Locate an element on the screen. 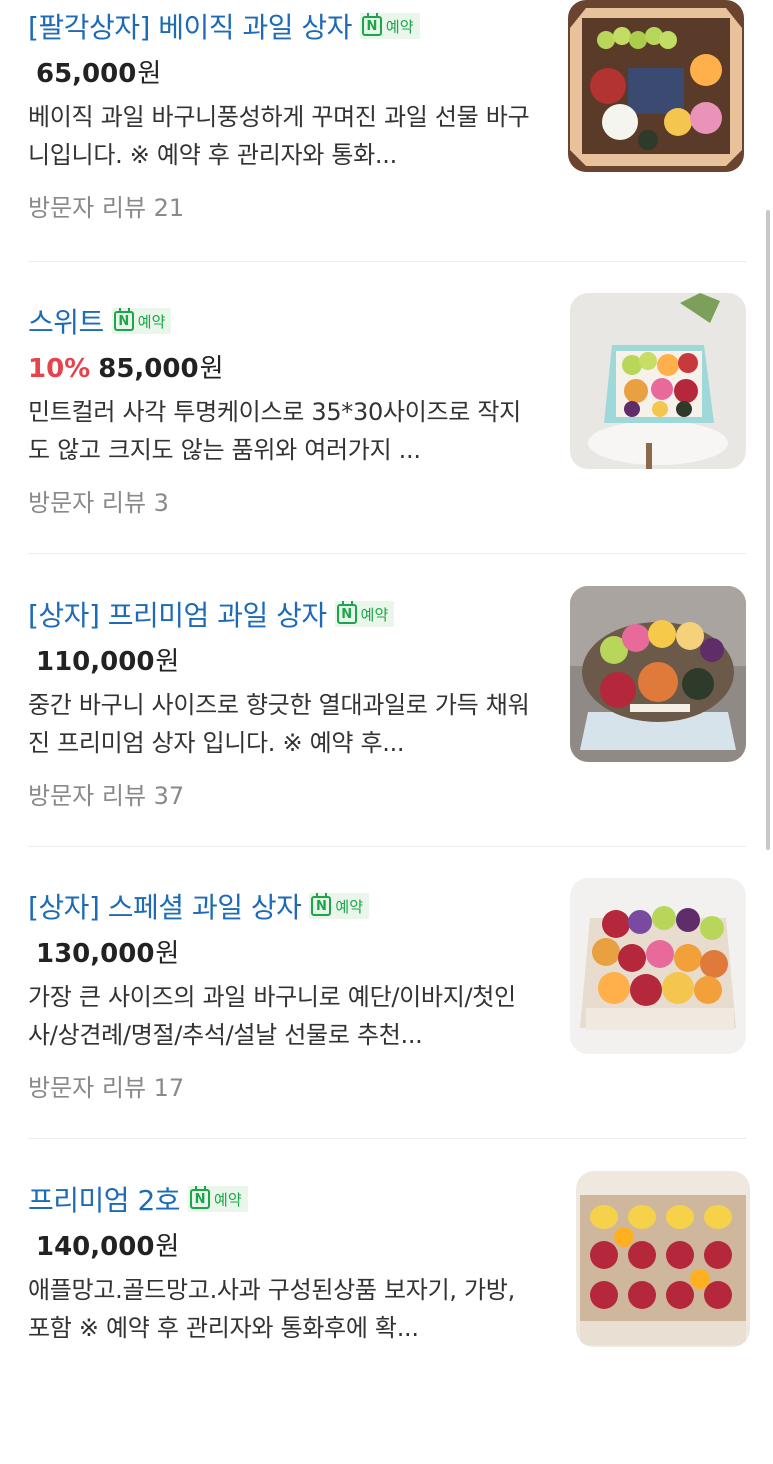  item-title-row: 스위트 N 예약 is located at coordinates (100, 321).